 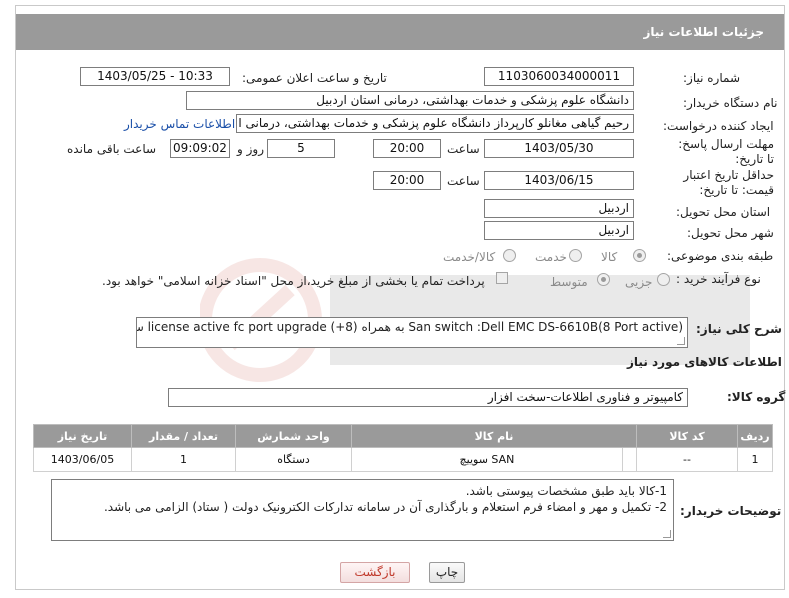 I want to click on table-row: 1403/06/05 1 دستگاه سوییچ SAN -- 1, so click(x=403, y=459).